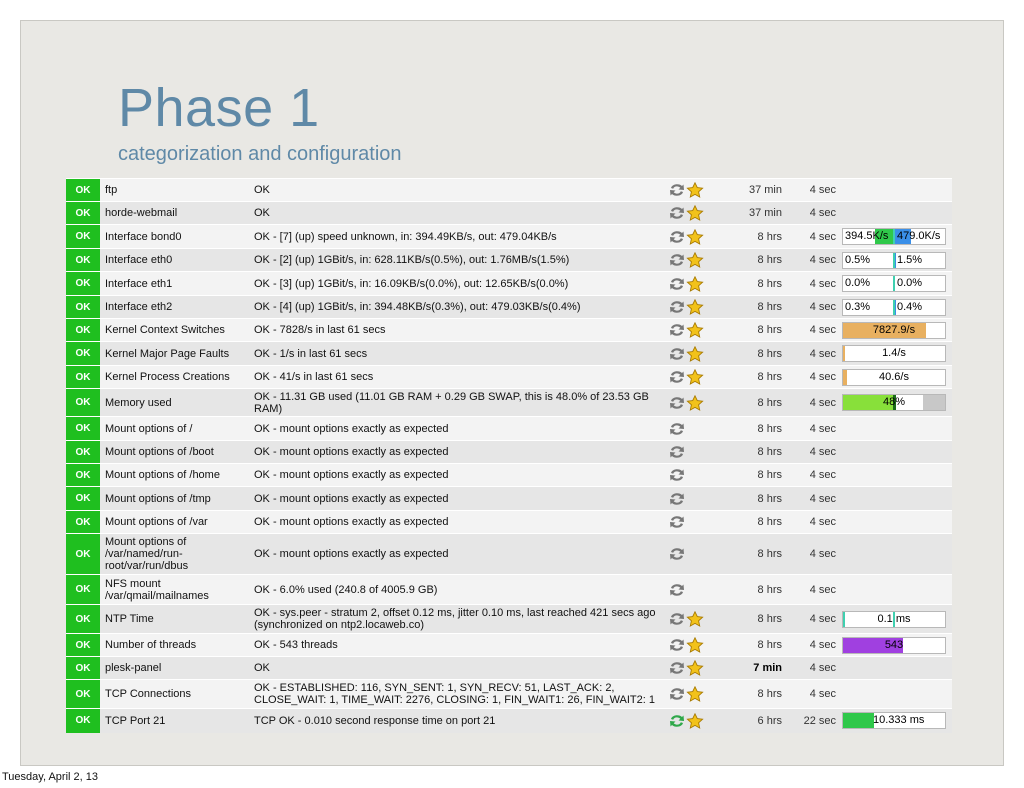 The width and height of the screenshot is (1024, 788). What do you see at coordinates (174, 236) in the screenshot?
I see `service-name: Interface bond0` at bounding box center [174, 236].